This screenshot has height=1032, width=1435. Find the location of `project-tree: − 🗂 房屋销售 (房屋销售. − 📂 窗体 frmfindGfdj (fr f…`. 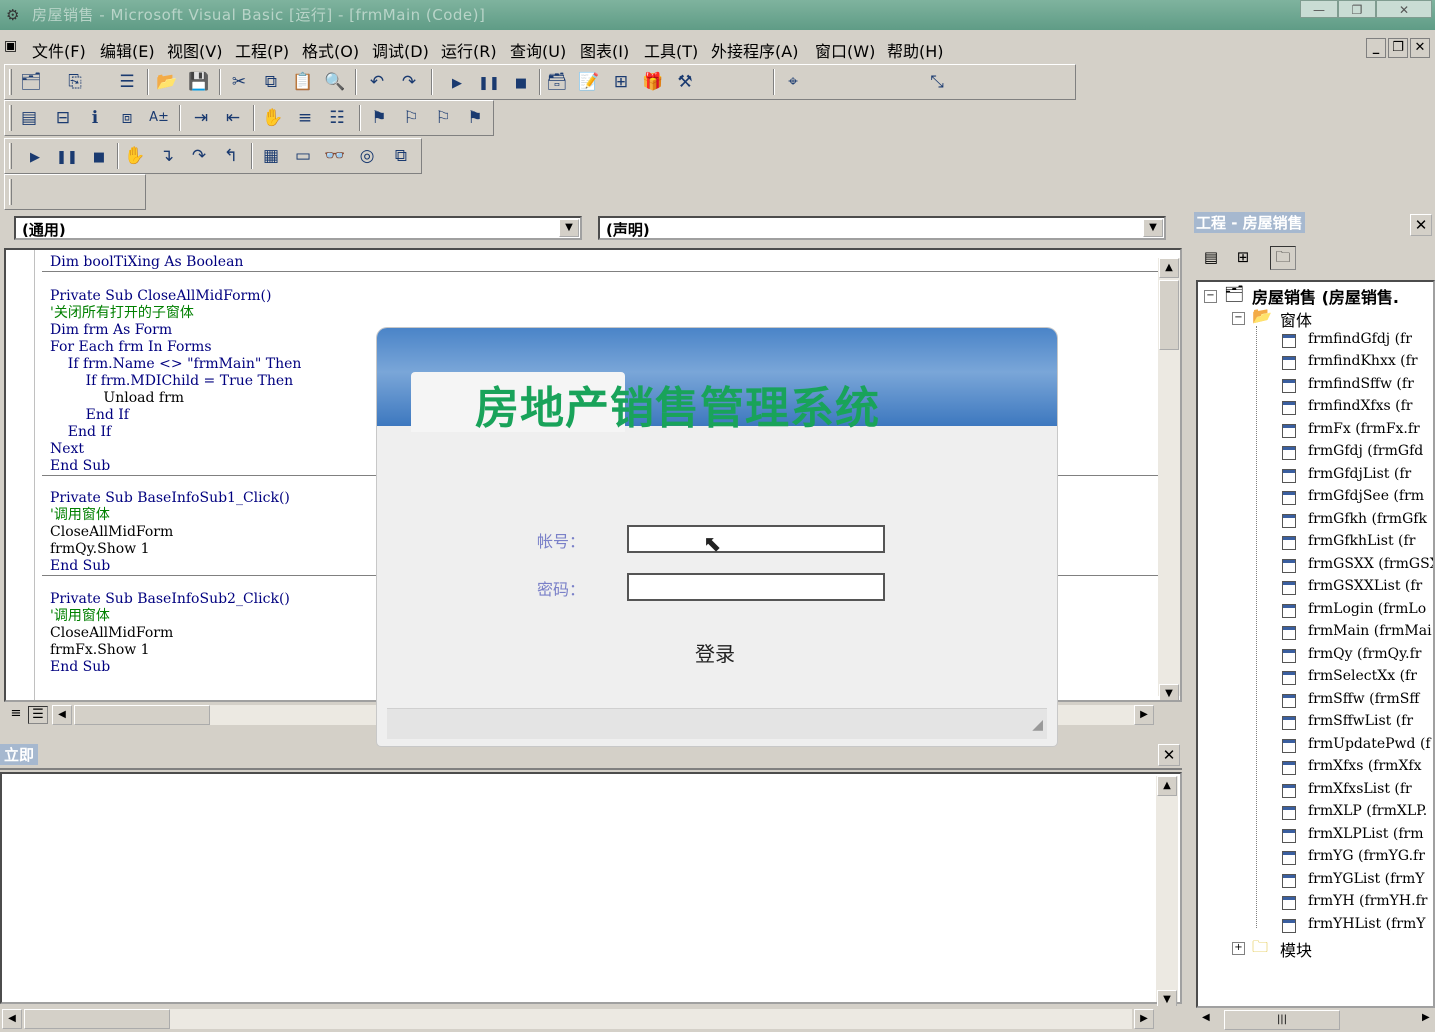

project-tree: − 🗂 房屋销售 (房屋销售. − 📂 窗体 frmfindGfdj (fr f… is located at coordinates (1315, 644).